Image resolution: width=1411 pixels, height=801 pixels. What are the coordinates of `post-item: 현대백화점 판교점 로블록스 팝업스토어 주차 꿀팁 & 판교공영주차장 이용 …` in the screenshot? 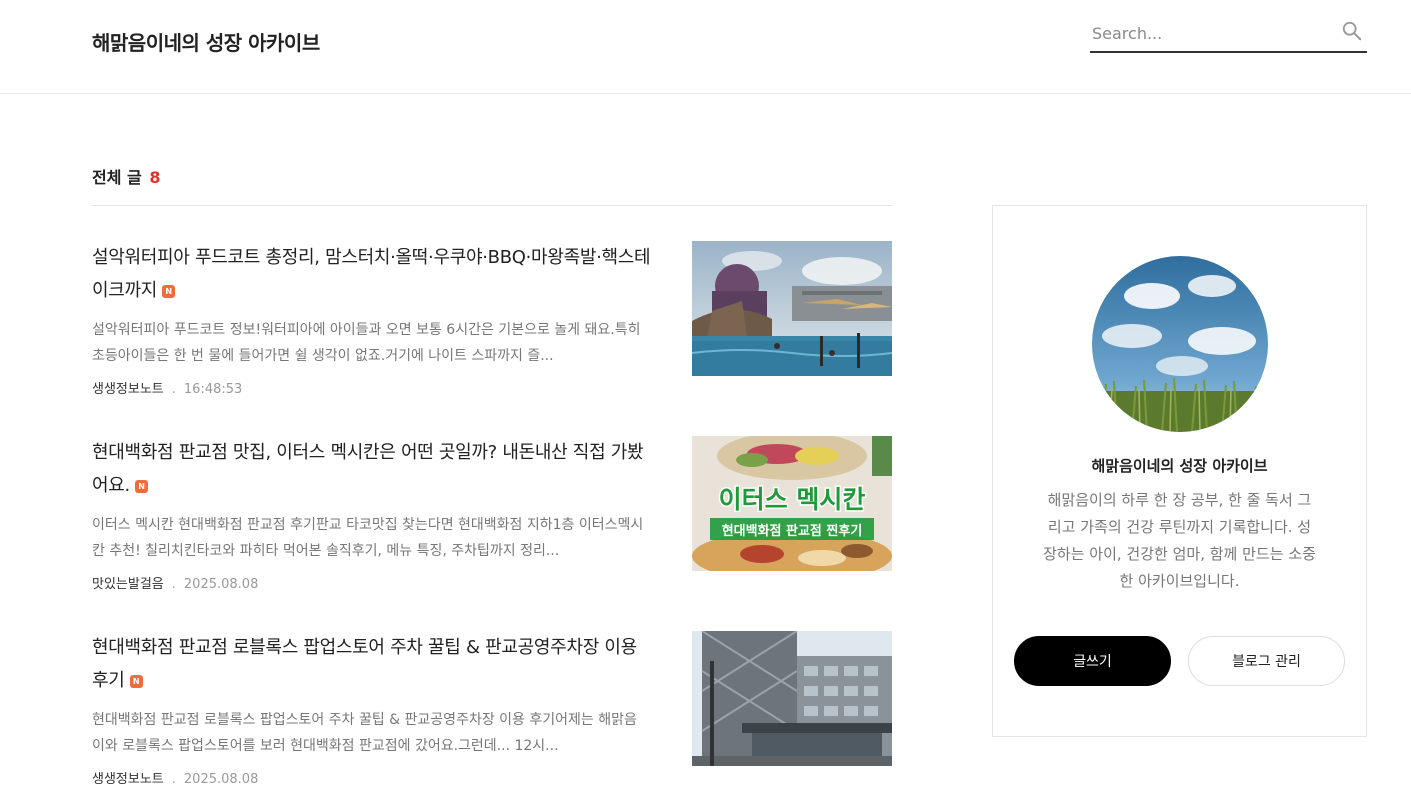 It's located at (492, 716).